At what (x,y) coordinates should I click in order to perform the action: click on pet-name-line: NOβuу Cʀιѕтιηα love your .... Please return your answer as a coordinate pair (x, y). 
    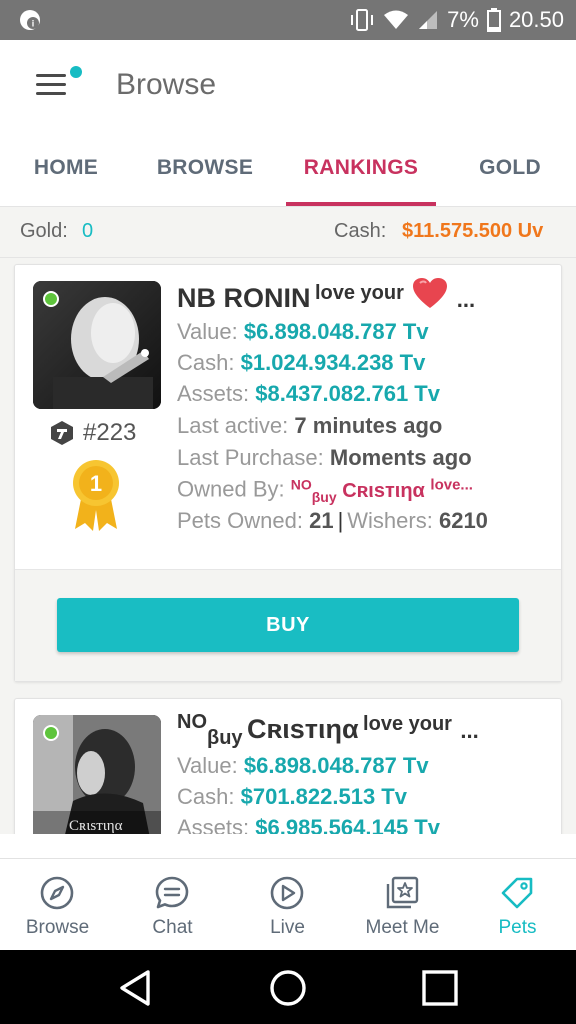
    Looking at the image, I should click on (362, 730).